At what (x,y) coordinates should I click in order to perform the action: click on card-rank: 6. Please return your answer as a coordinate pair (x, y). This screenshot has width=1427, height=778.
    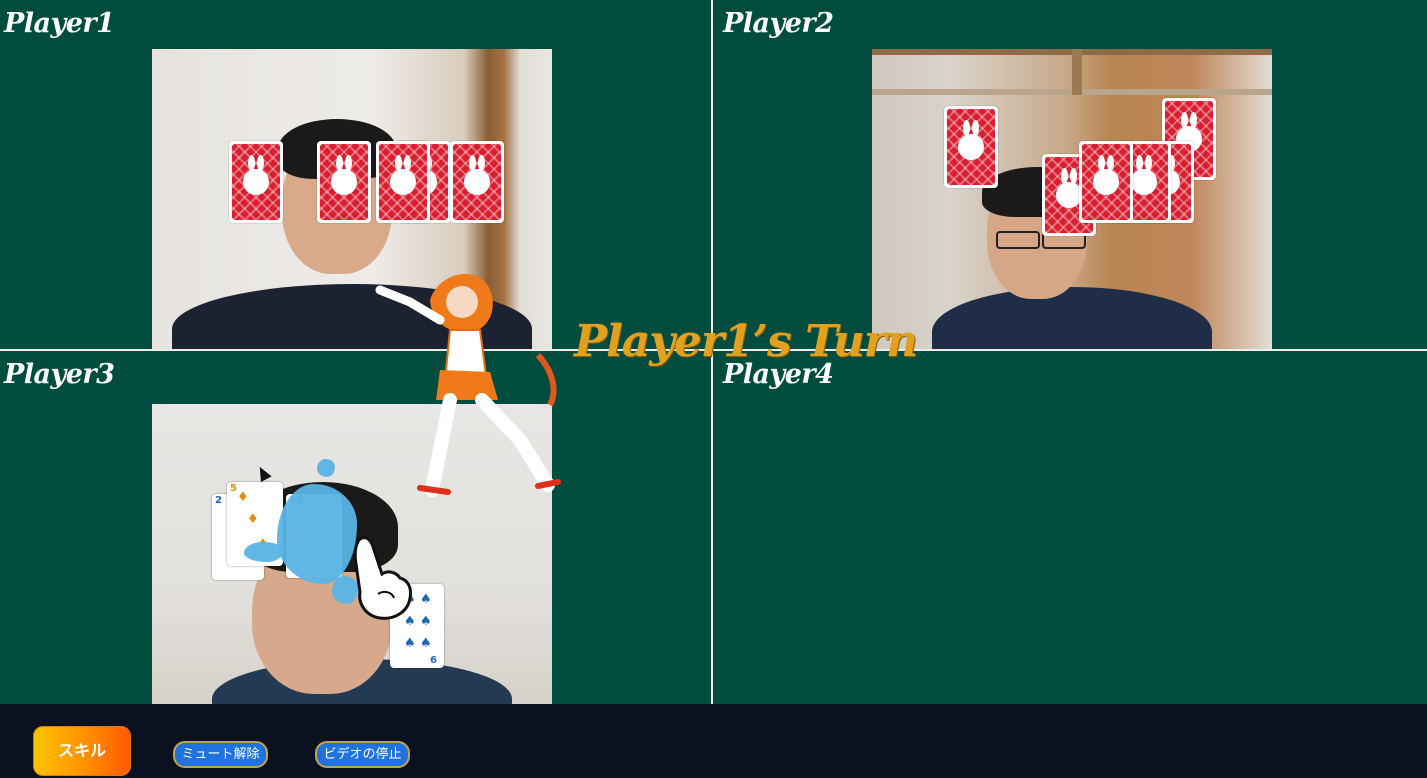
    Looking at the image, I should click on (433, 660).